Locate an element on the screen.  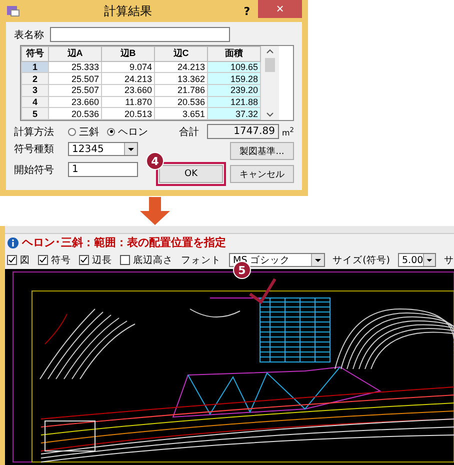
table-cell: 121.88 is located at coordinates (234, 102).